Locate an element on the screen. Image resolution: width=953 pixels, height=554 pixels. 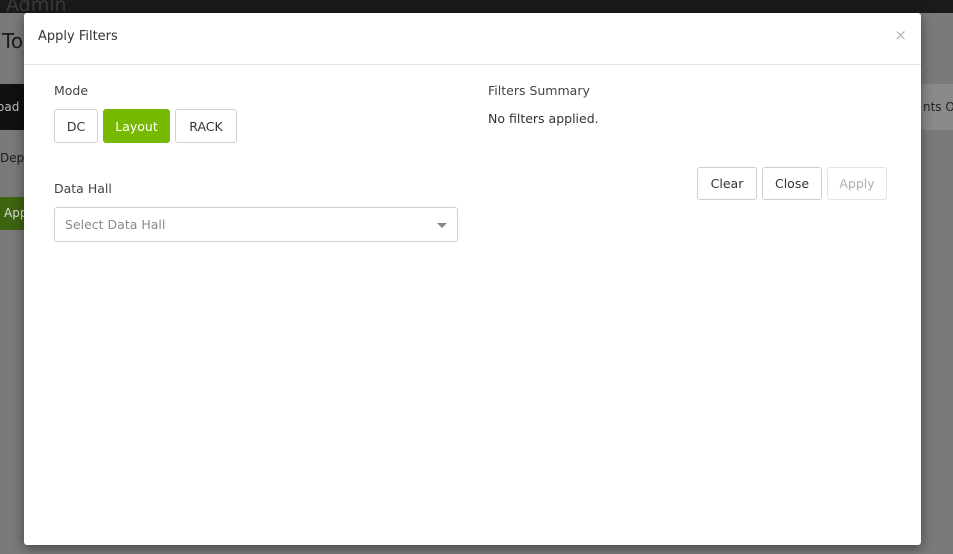
app-top-bar: Admin is located at coordinates (476, 8).